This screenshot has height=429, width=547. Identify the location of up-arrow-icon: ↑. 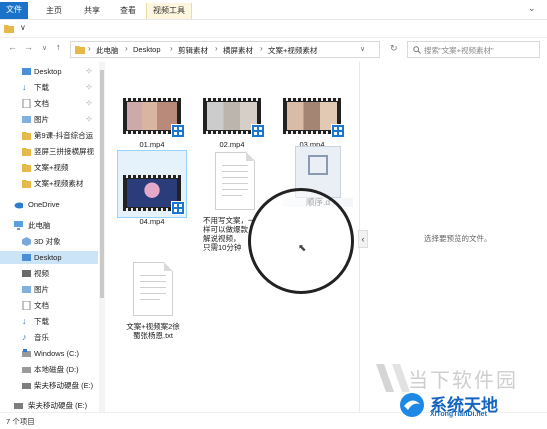
(58, 47).